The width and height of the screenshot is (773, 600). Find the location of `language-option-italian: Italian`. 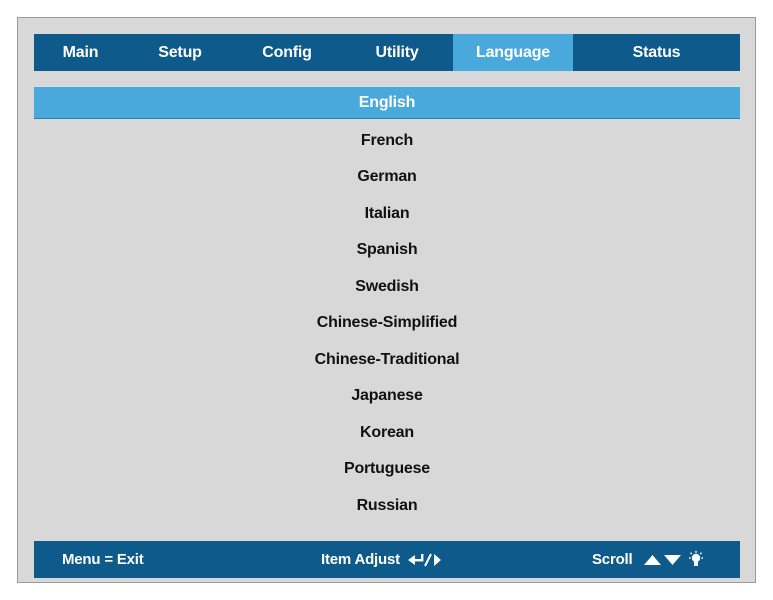

language-option-italian: Italian is located at coordinates (387, 214).